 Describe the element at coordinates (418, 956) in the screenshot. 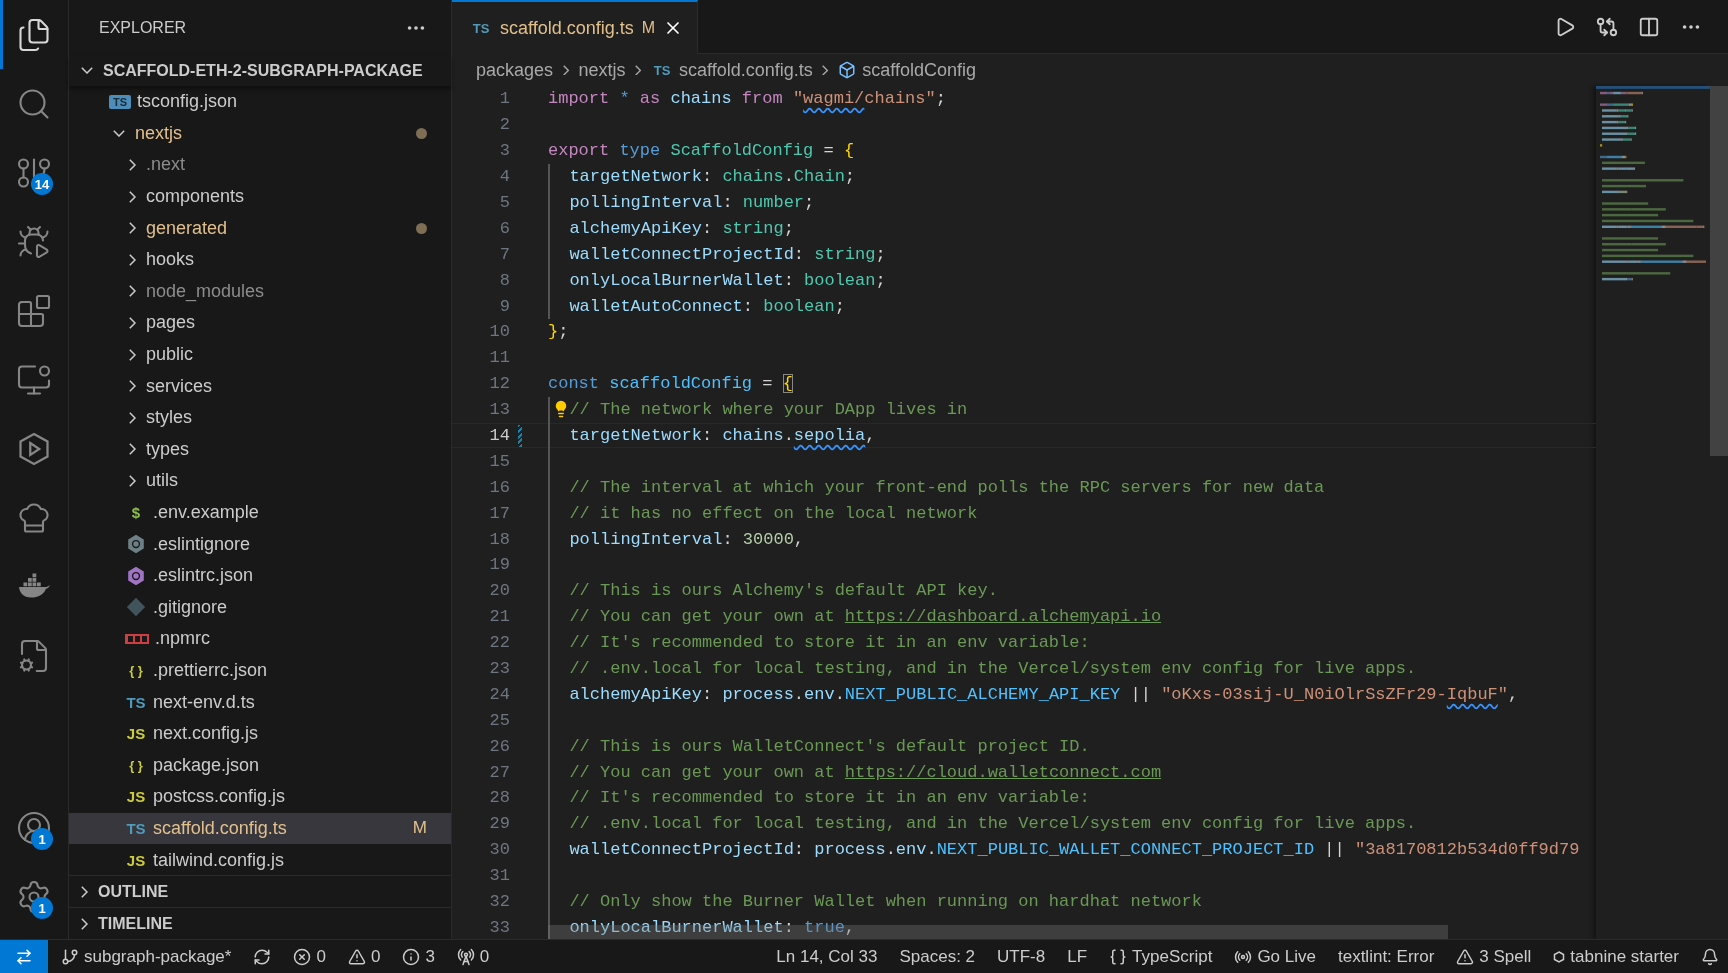

I see `info-status: 3` at that location.